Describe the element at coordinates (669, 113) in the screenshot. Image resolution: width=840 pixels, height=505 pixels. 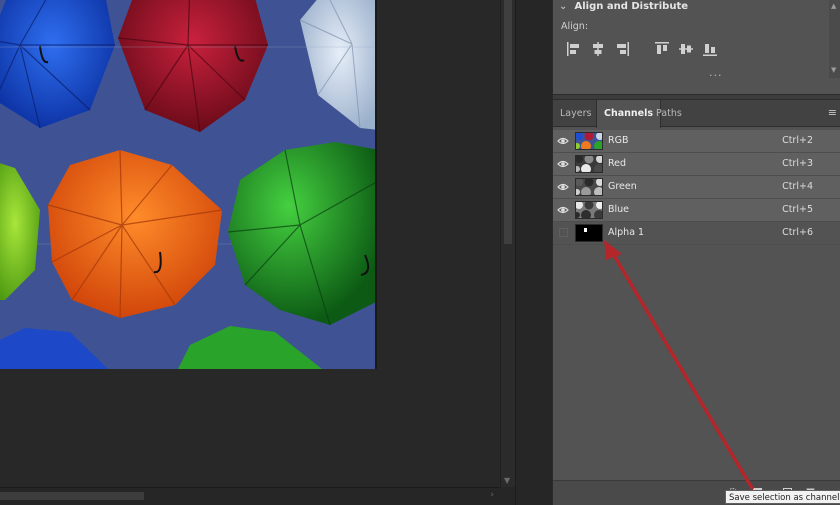
I see `tab-paths: Paths` at that location.